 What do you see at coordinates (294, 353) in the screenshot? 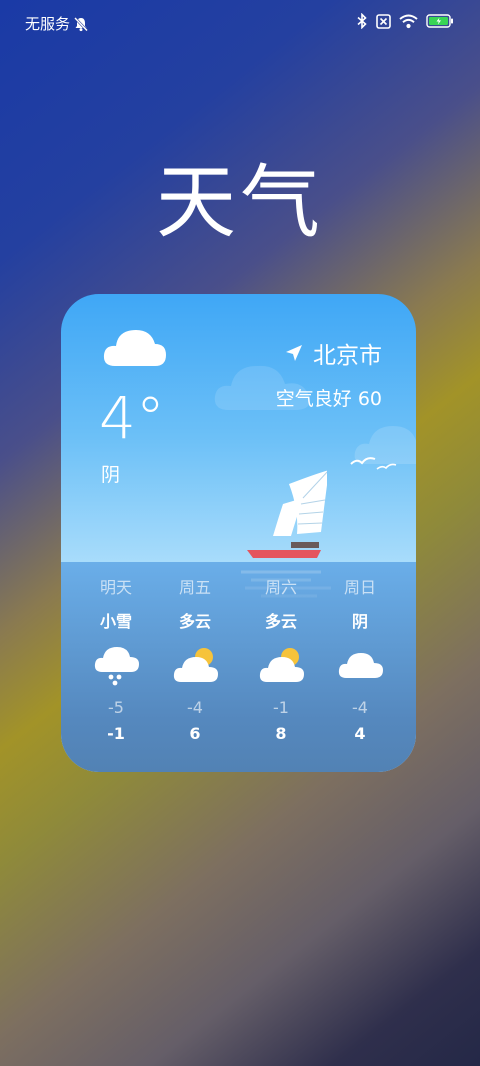
I see `location-arrow-icon` at bounding box center [294, 353].